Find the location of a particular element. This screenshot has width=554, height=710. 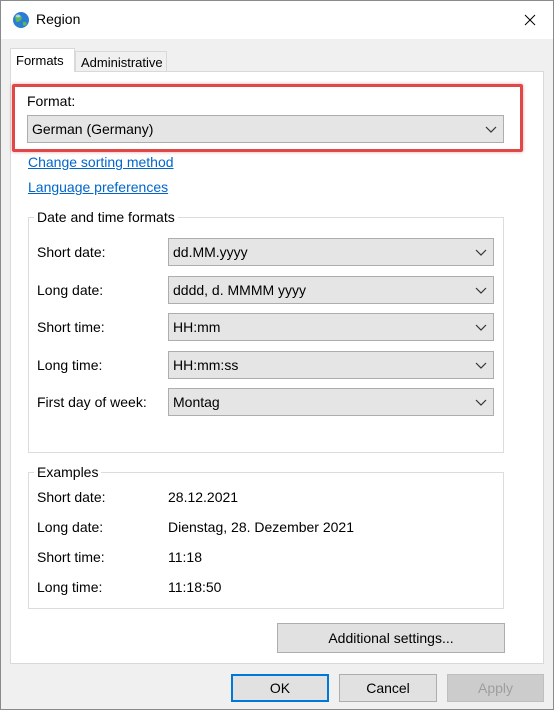

cancel-label: Cancel is located at coordinates (388, 688).